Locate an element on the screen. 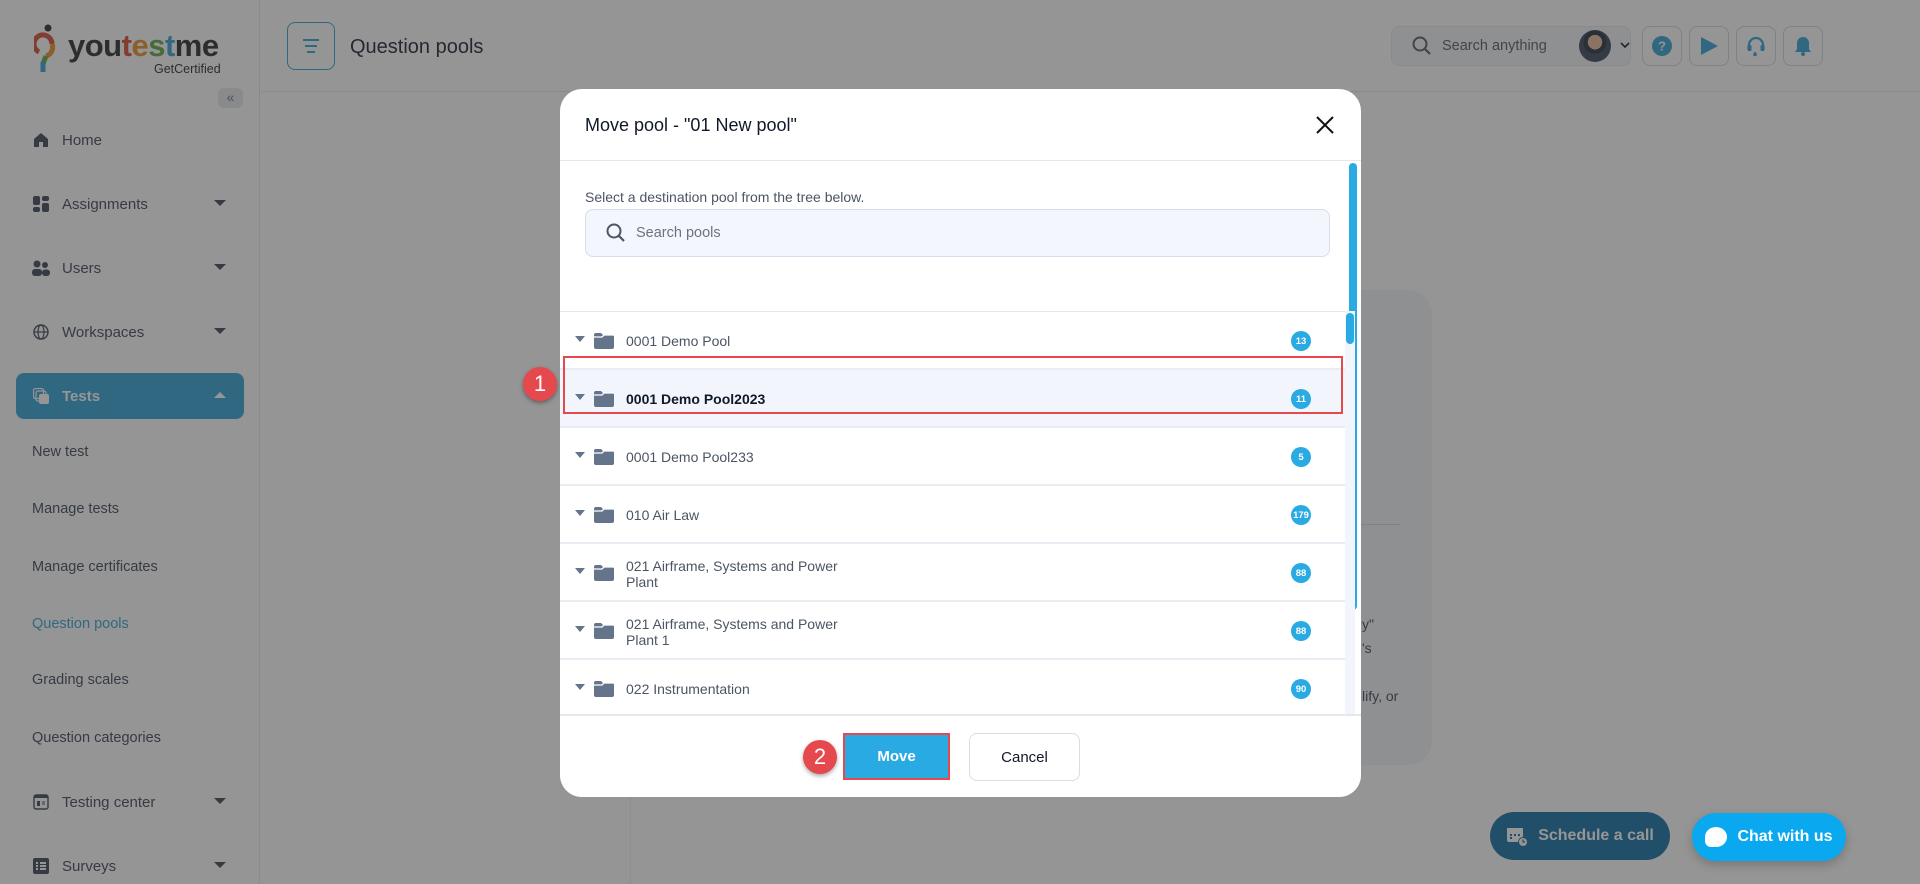 The image size is (1920, 884). dialog-header: Move pool - "01 New pool" is located at coordinates (960, 125).